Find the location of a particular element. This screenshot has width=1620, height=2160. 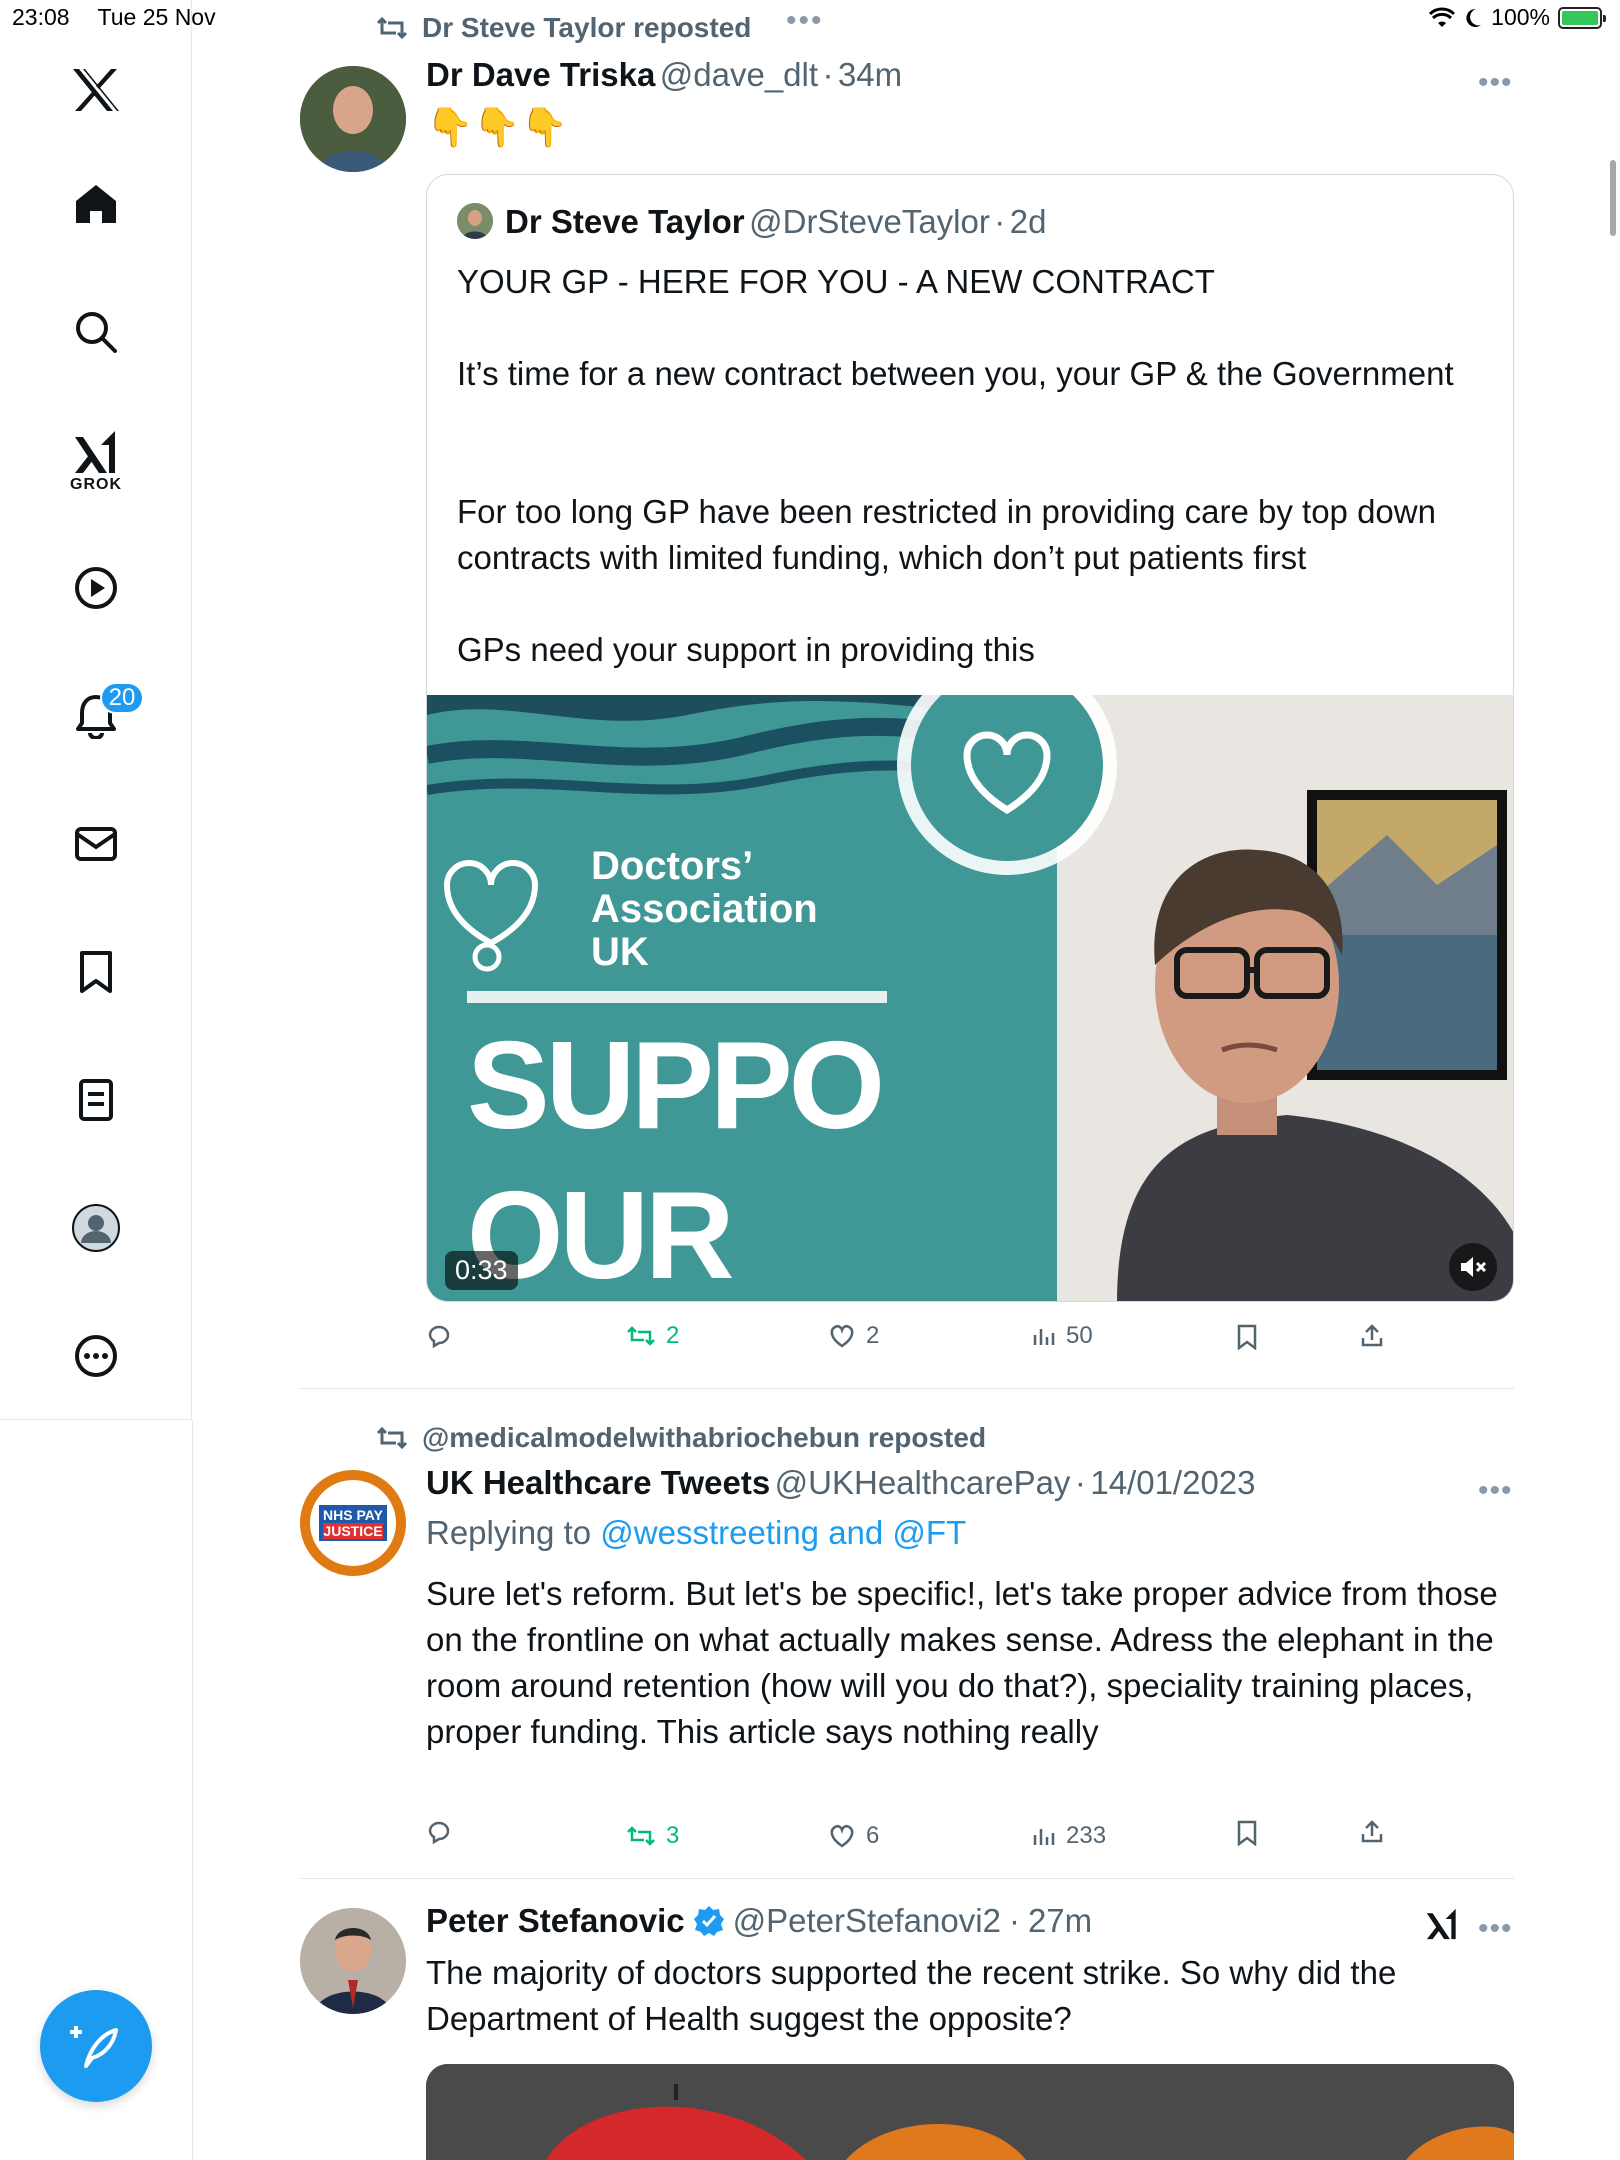

video-icon is located at coordinates (96, 588).